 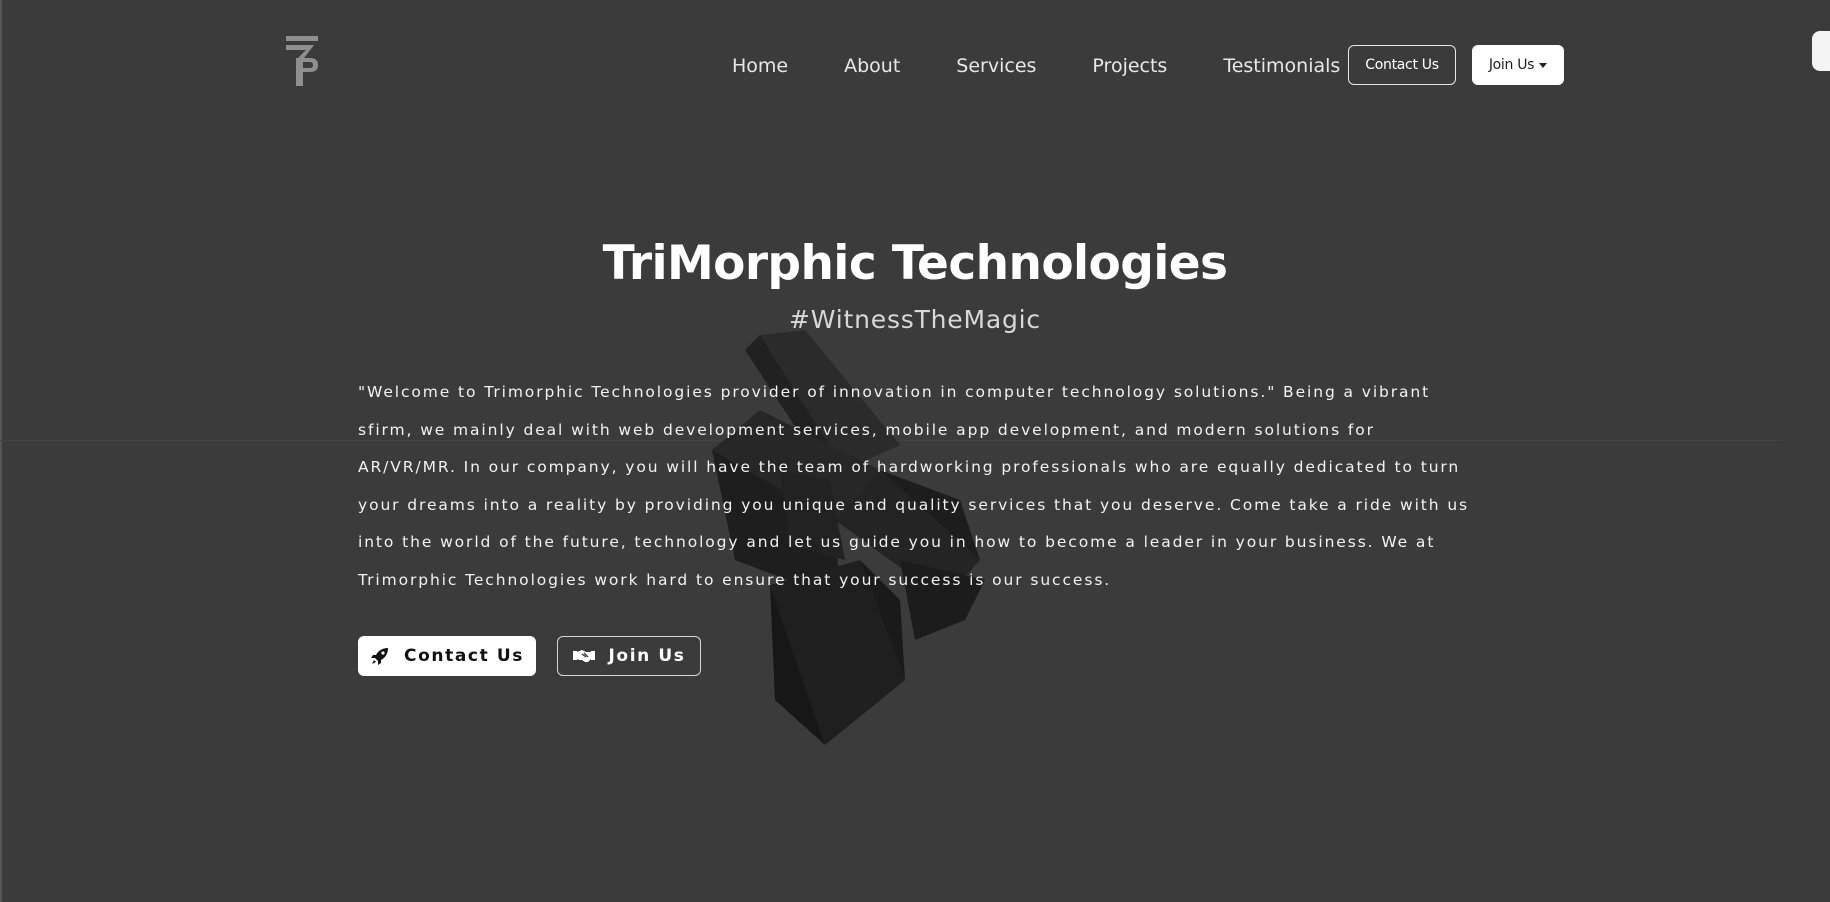 I want to click on nav-join-dropdown: Join Us, so click(x=1518, y=65).